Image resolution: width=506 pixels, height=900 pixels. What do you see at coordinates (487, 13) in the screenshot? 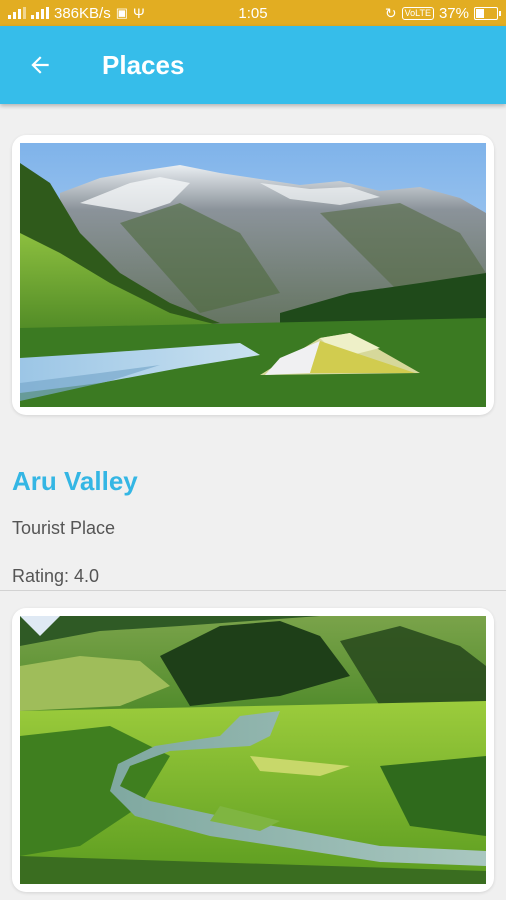
I see `battery-icon` at bounding box center [487, 13].